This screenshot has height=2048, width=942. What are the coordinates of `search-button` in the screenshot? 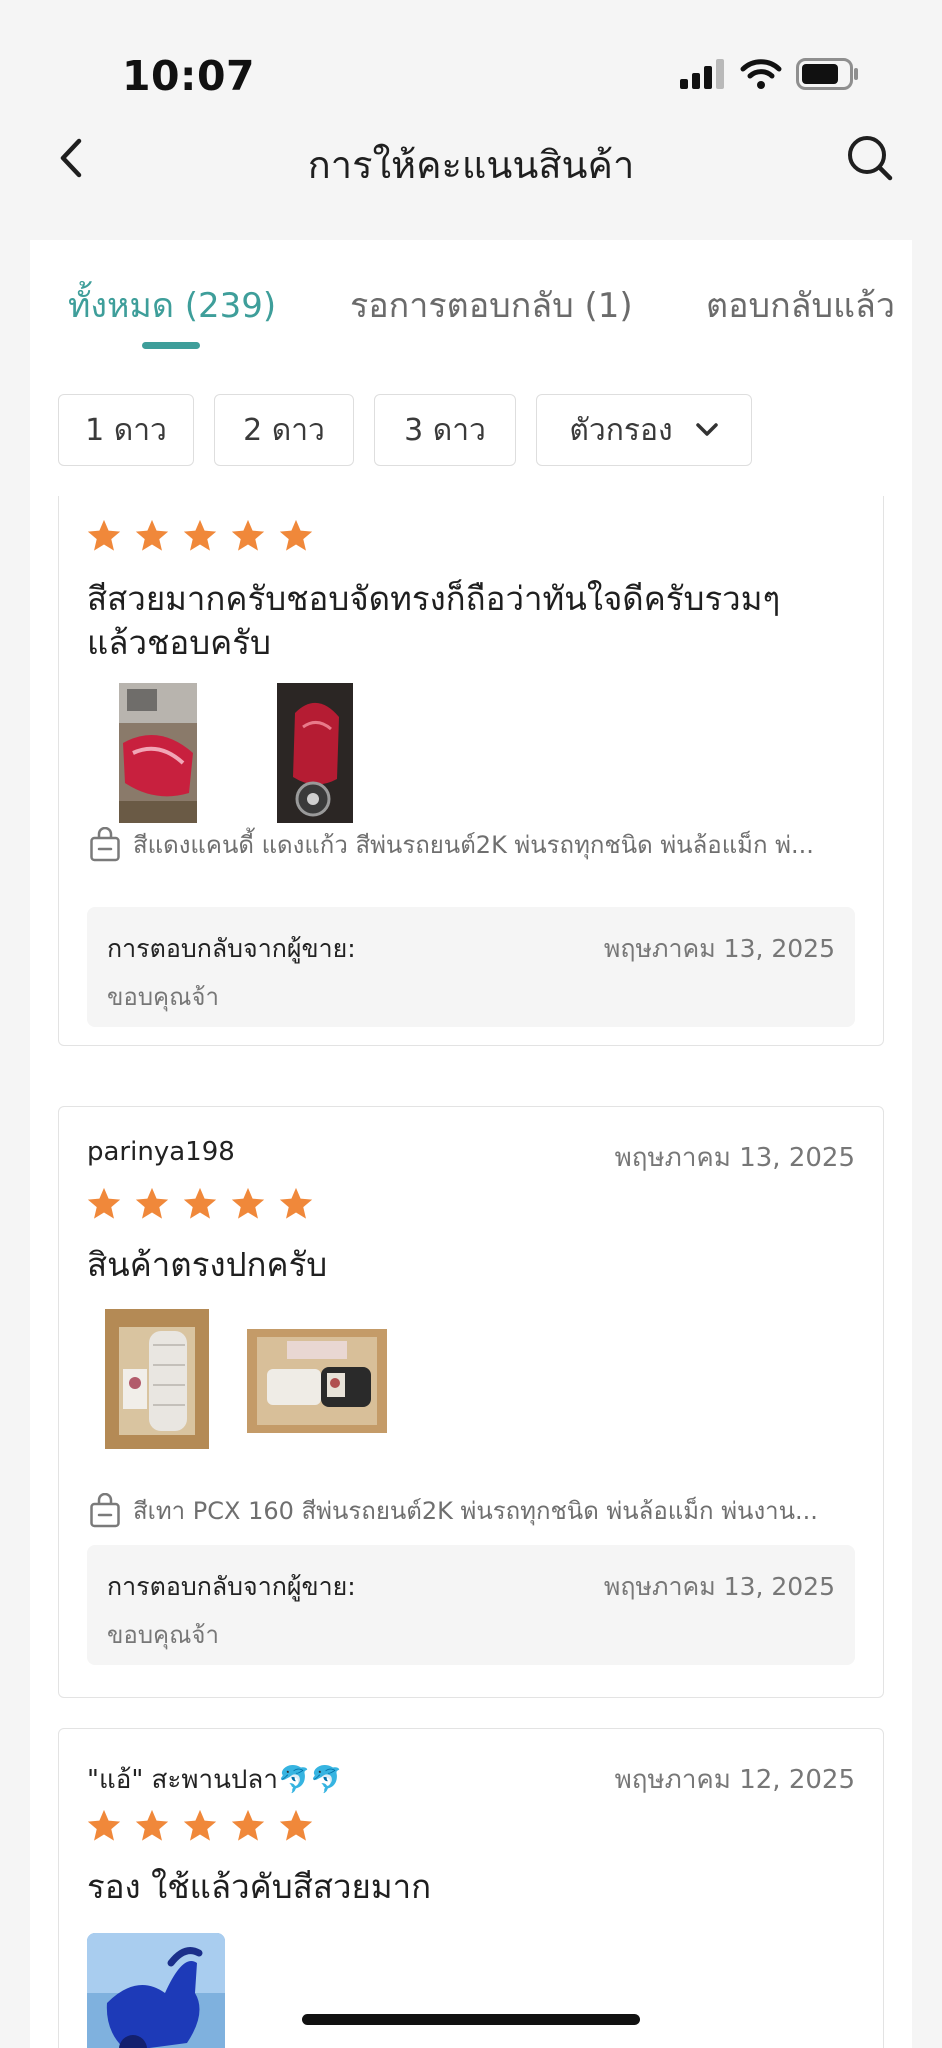 It's located at (870, 158).